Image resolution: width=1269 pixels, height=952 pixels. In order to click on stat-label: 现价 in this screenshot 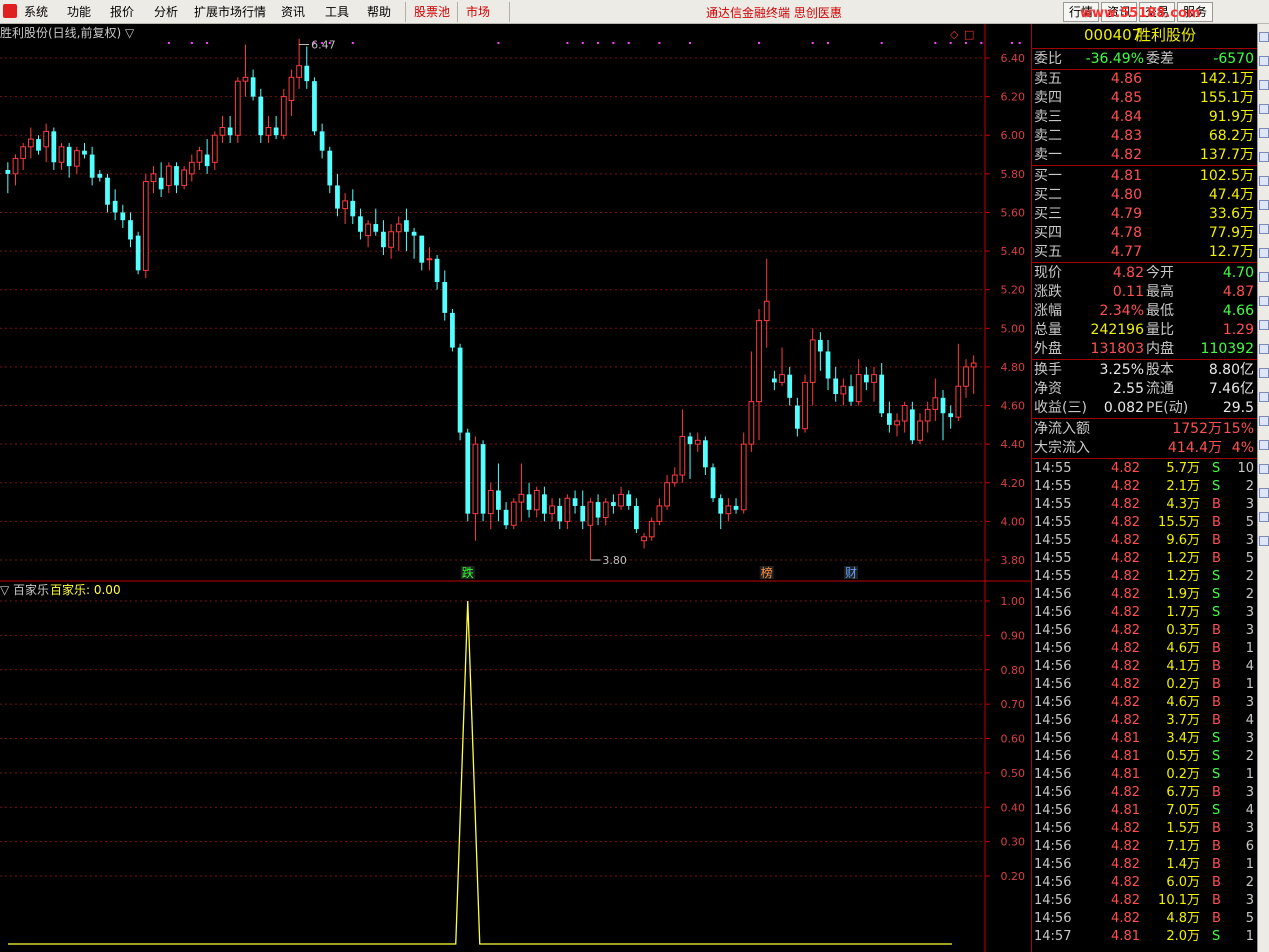, I will do `click(1048, 273)`.